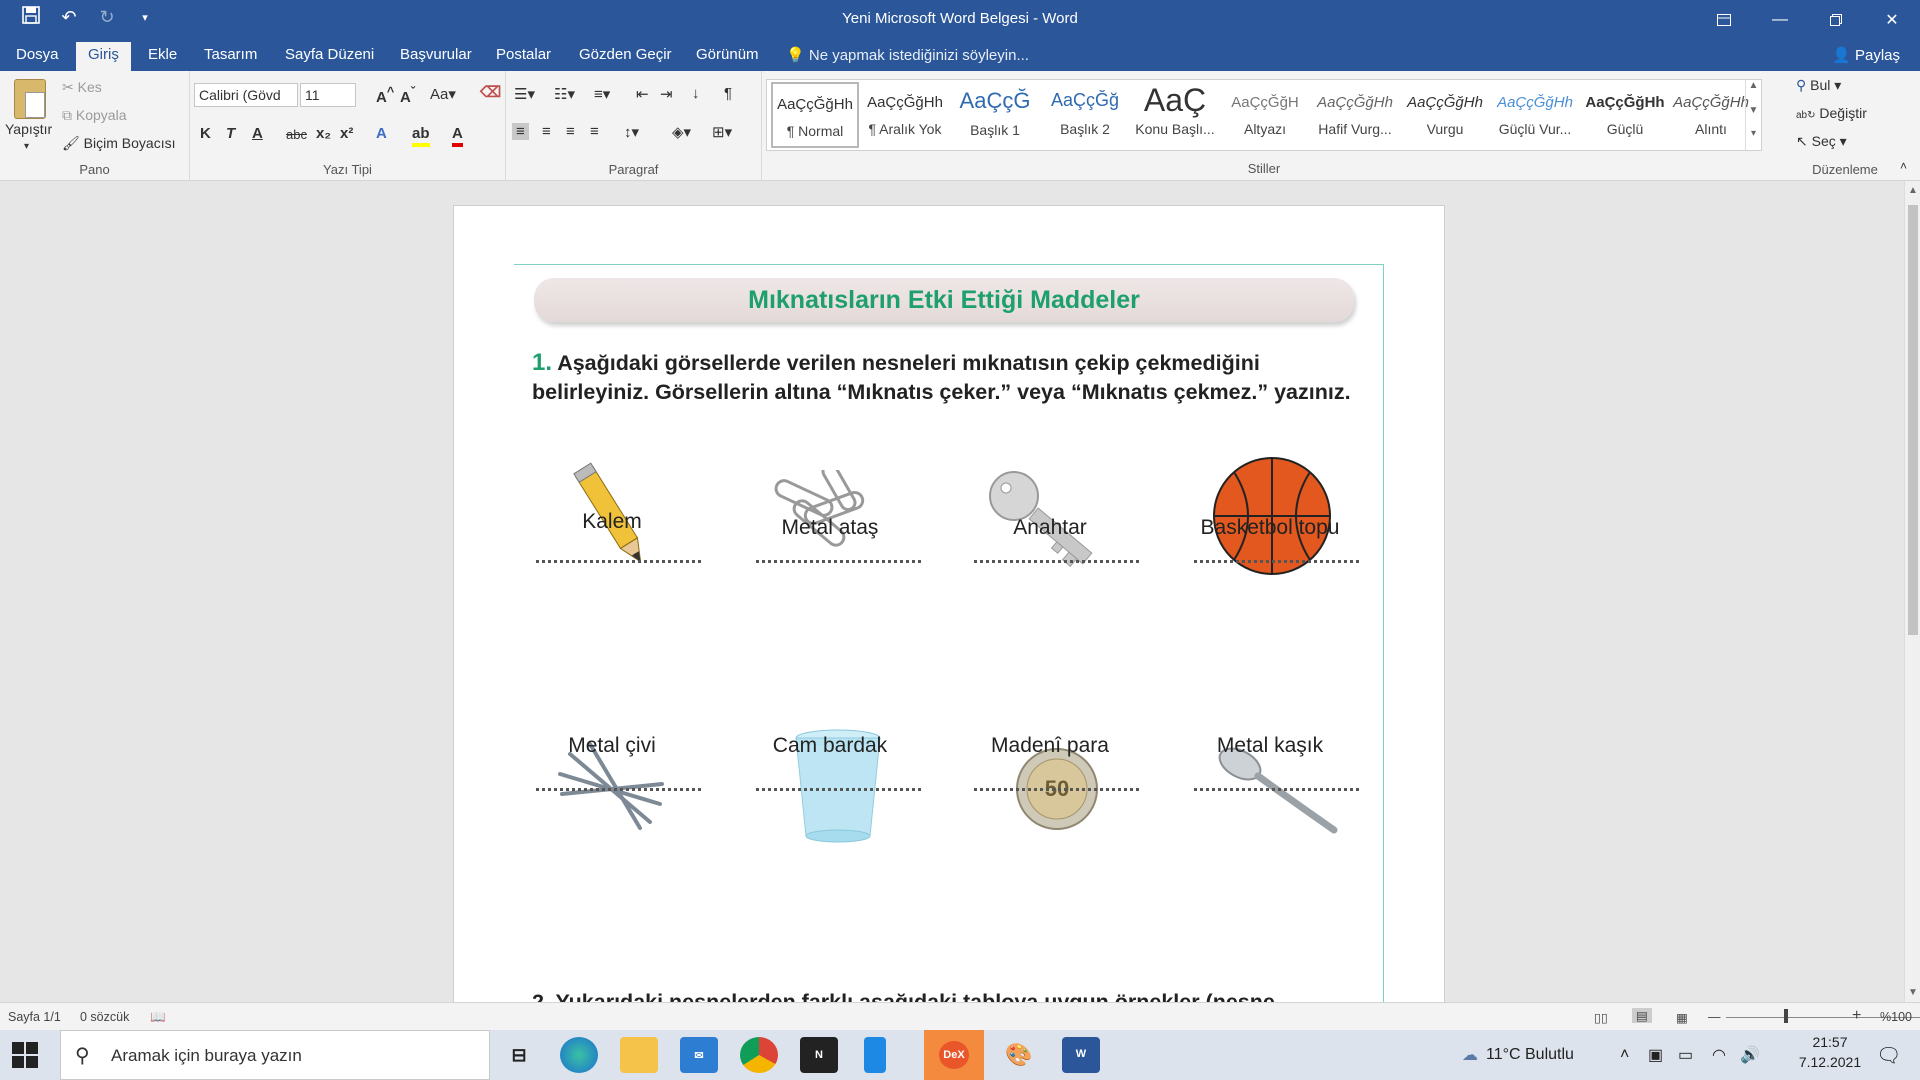 Image resolution: width=1920 pixels, height=1080 pixels. I want to click on share-button: 👤 Paylaş, so click(1866, 55).